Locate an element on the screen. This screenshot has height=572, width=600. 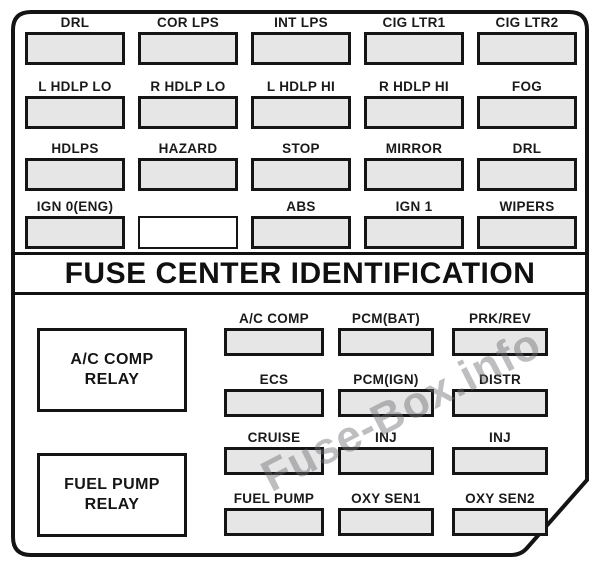
fuse-label: CIG LTR2 is located at coordinates (527, 22).